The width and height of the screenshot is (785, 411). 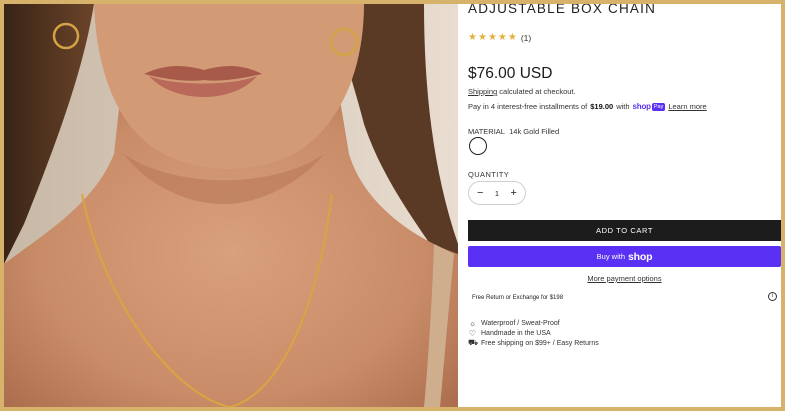 What do you see at coordinates (472, 323) in the screenshot?
I see `sun-icon: ☼` at bounding box center [472, 323].